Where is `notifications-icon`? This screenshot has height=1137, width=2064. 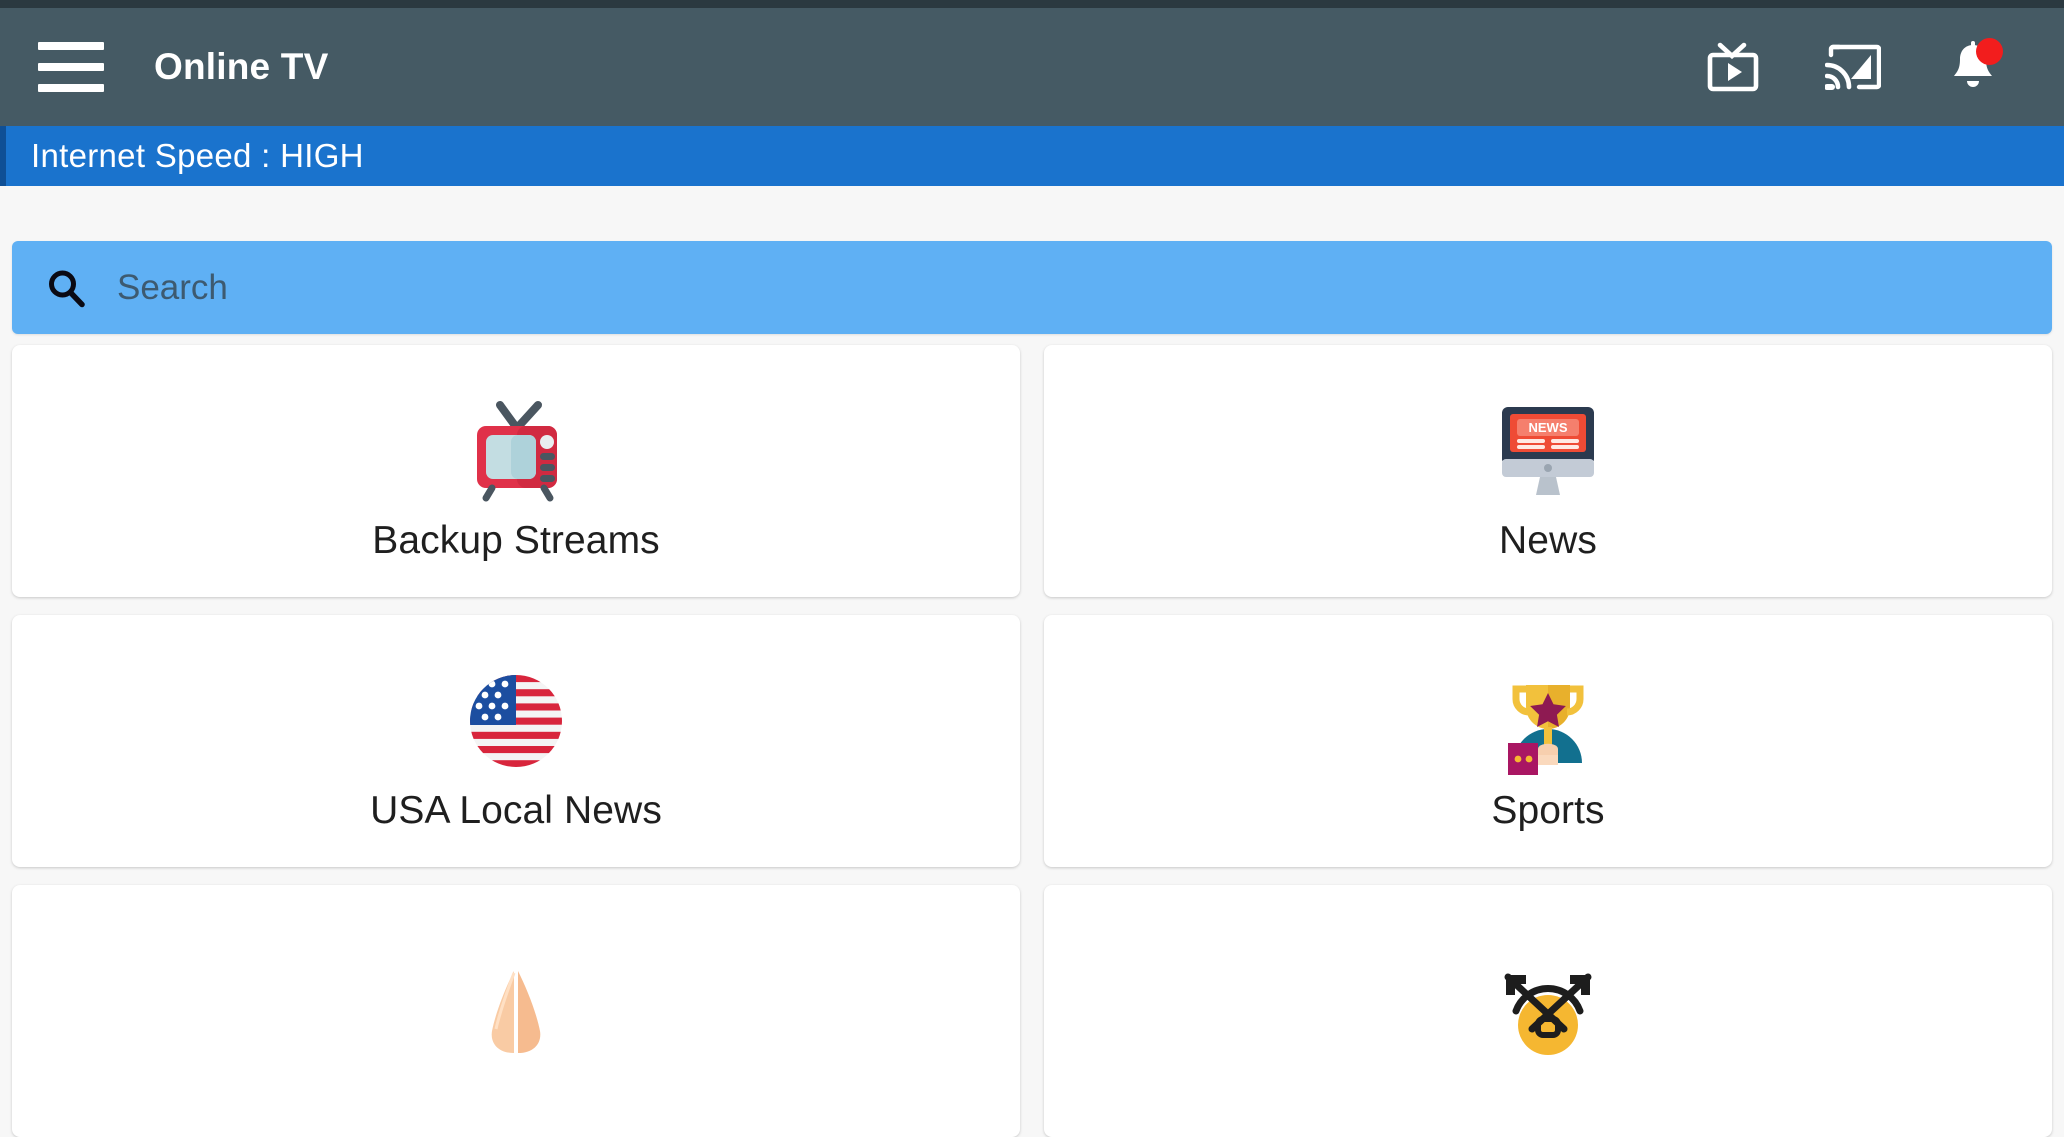 notifications-icon is located at coordinates (1973, 67).